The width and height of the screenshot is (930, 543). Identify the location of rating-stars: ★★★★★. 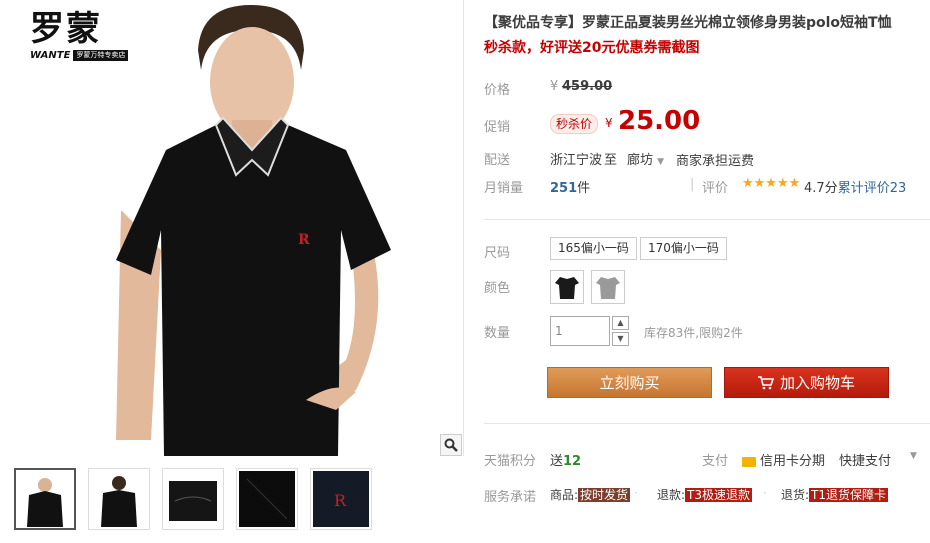
(771, 183).